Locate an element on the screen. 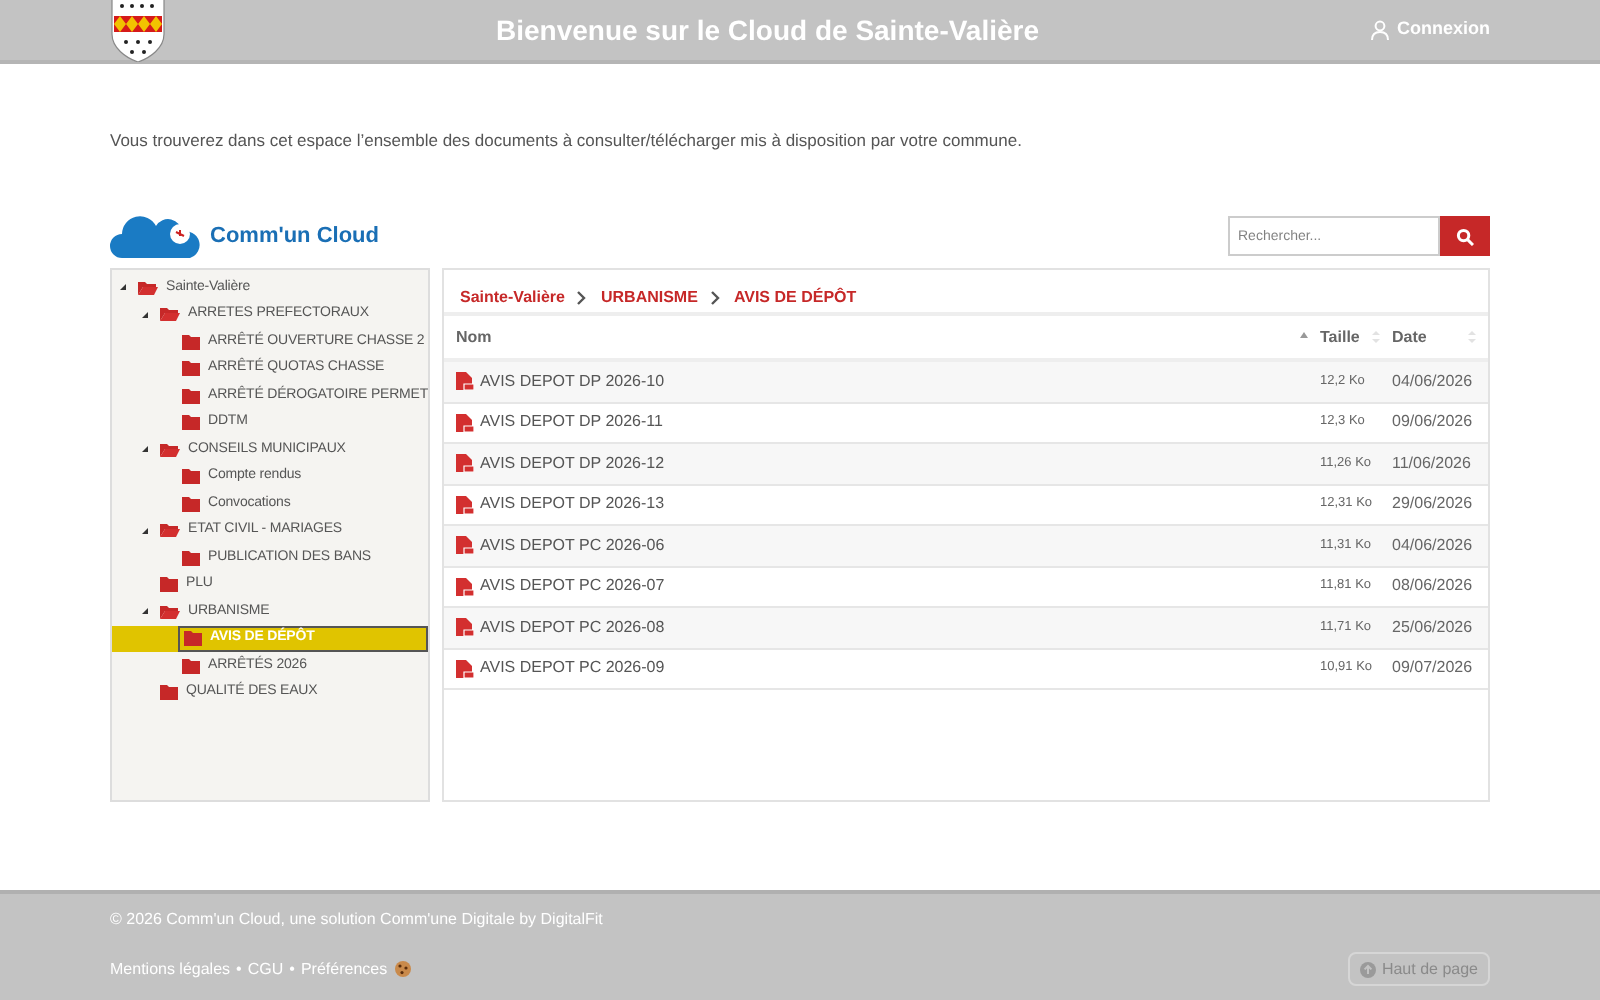 The image size is (1600, 1000). file-name: AVIS DEPOT PC 2026-06 is located at coordinates (572, 545).